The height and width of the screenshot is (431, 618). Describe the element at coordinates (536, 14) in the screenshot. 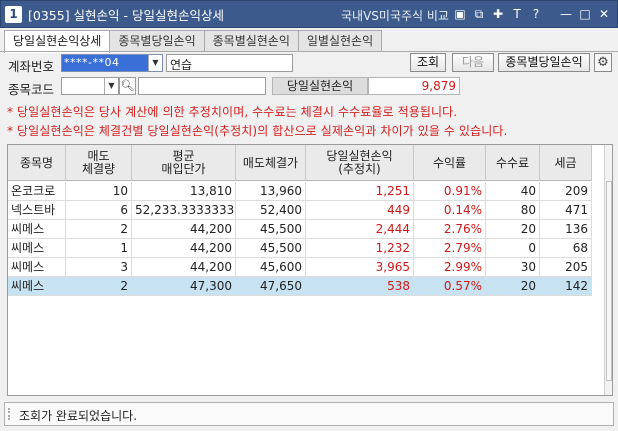

I see `help-icon: ?` at that location.